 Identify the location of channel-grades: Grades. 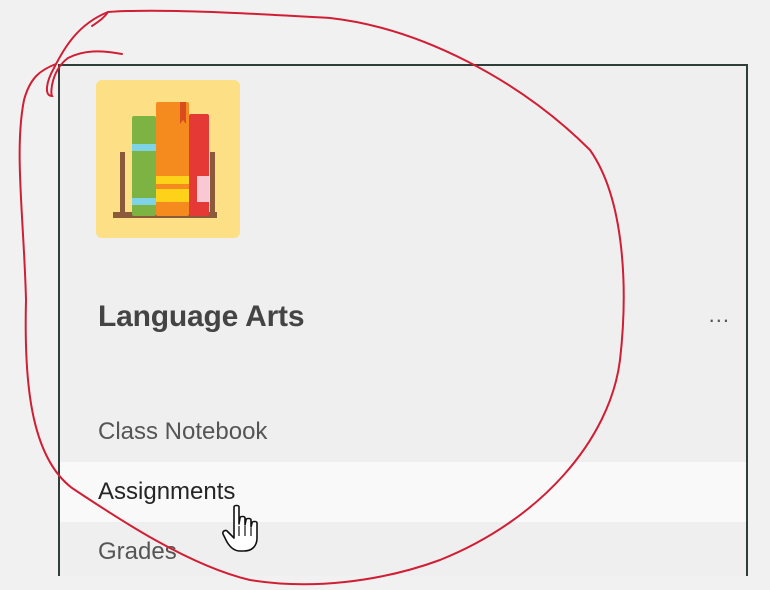
(403, 549).